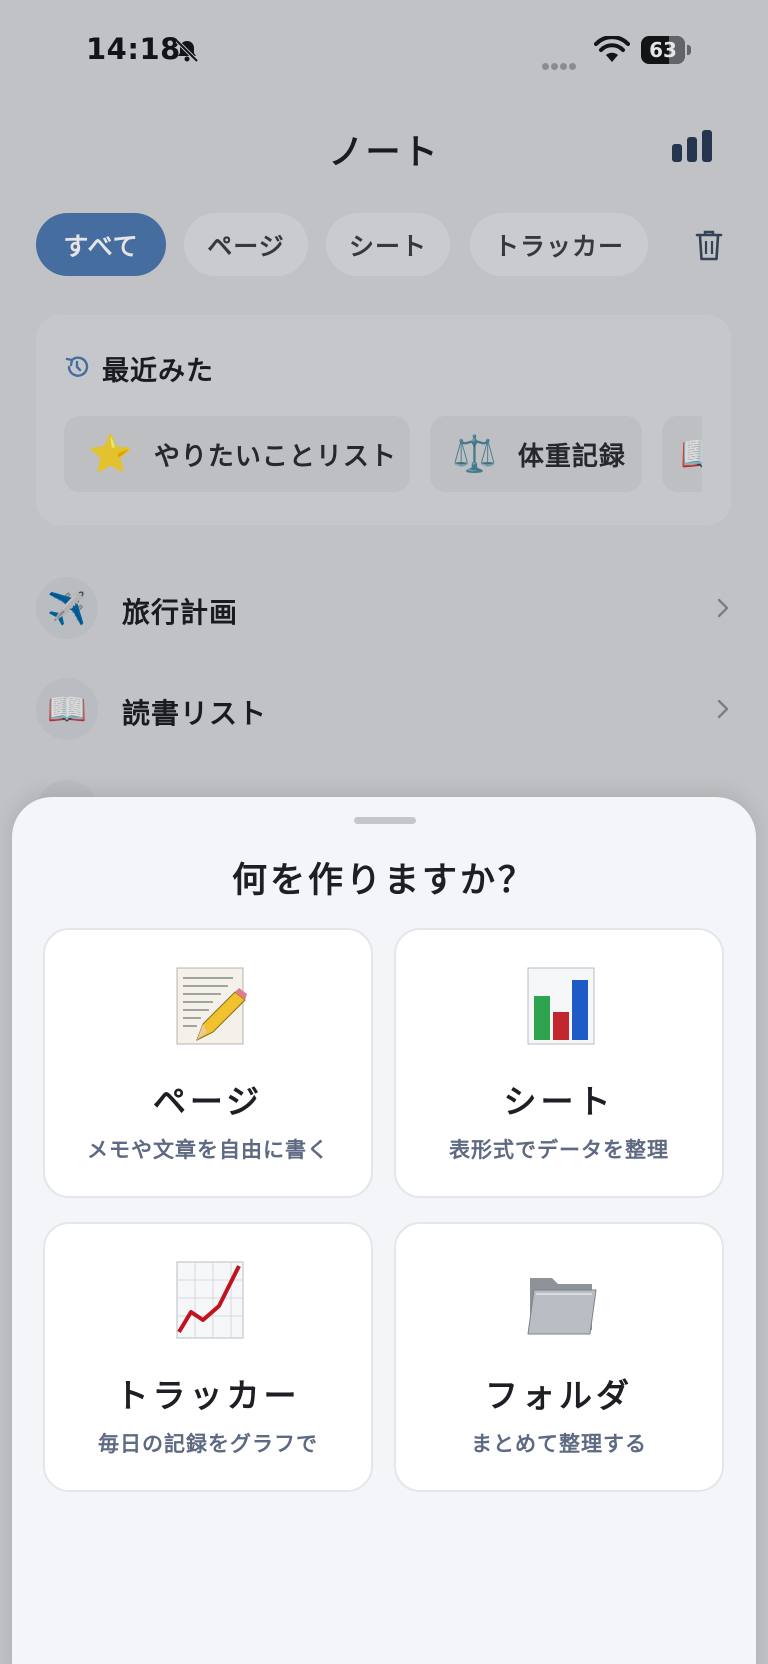 The height and width of the screenshot is (1664, 768). What do you see at coordinates (689, 50) in the screenshot?
I see `battery-cap` at bounding box center [689, 50].